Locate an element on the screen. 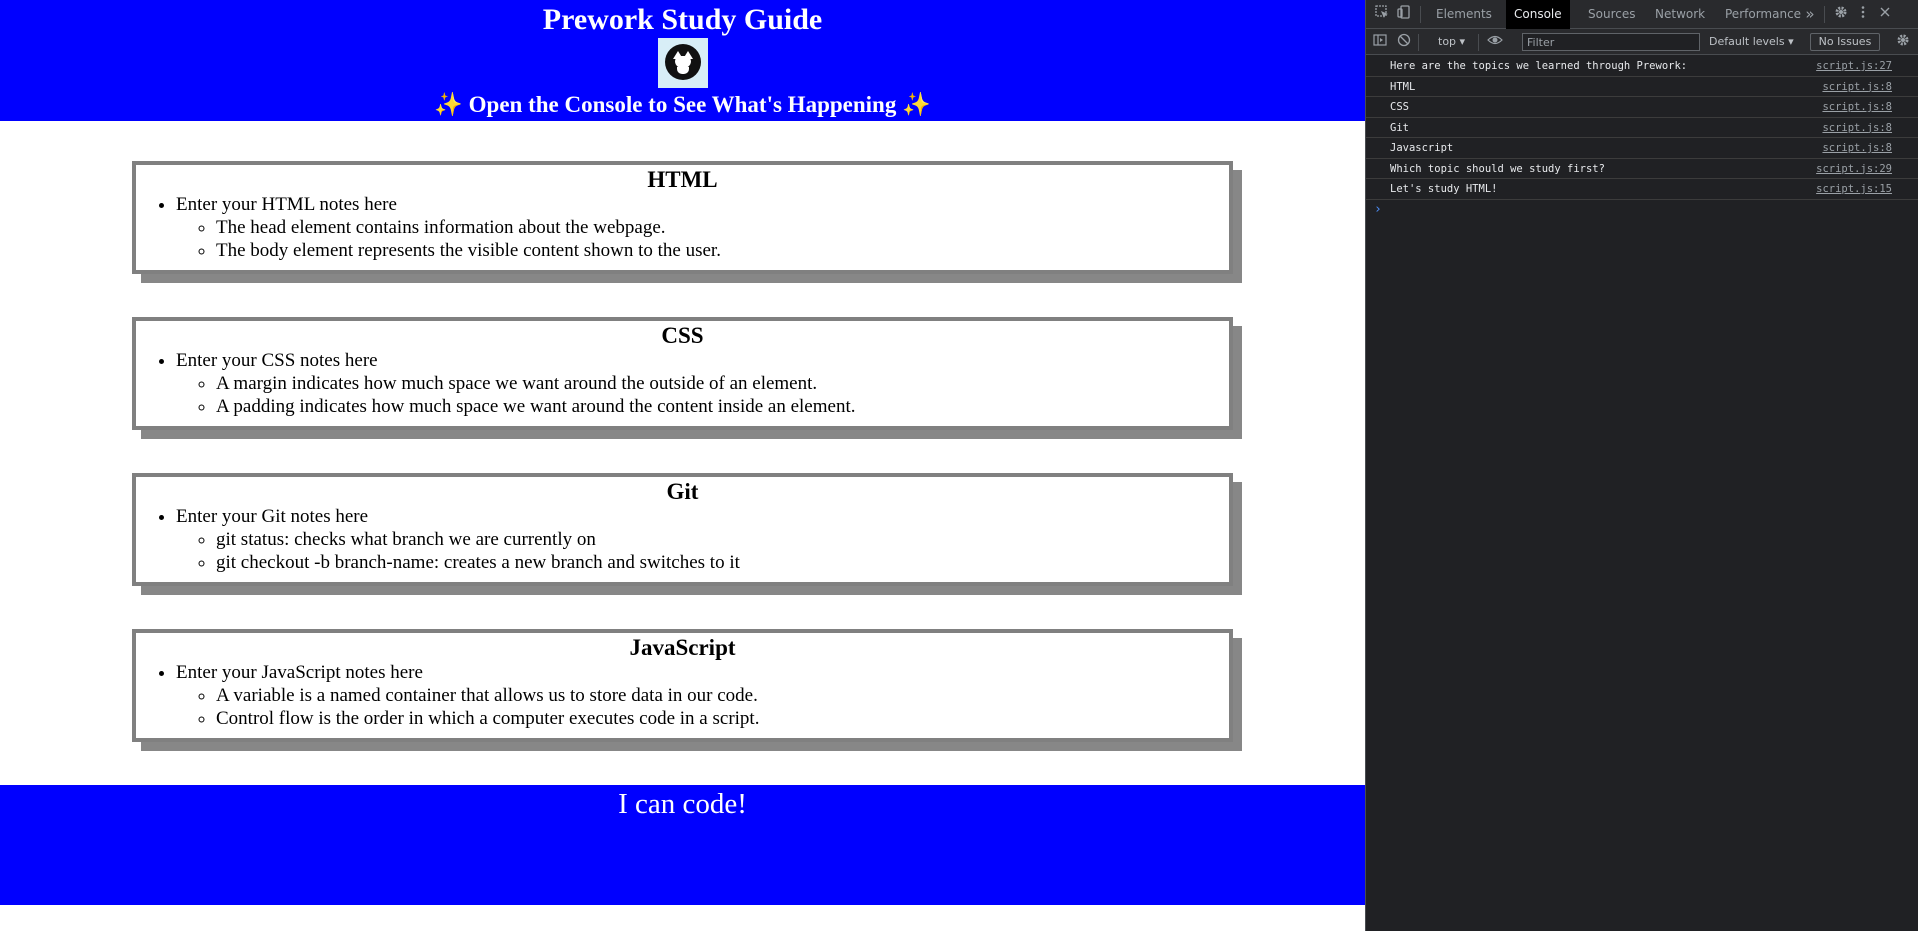 The height and width of the screenshot is (931, 1918). section-title: CSS is located at coordinates (682, 335).